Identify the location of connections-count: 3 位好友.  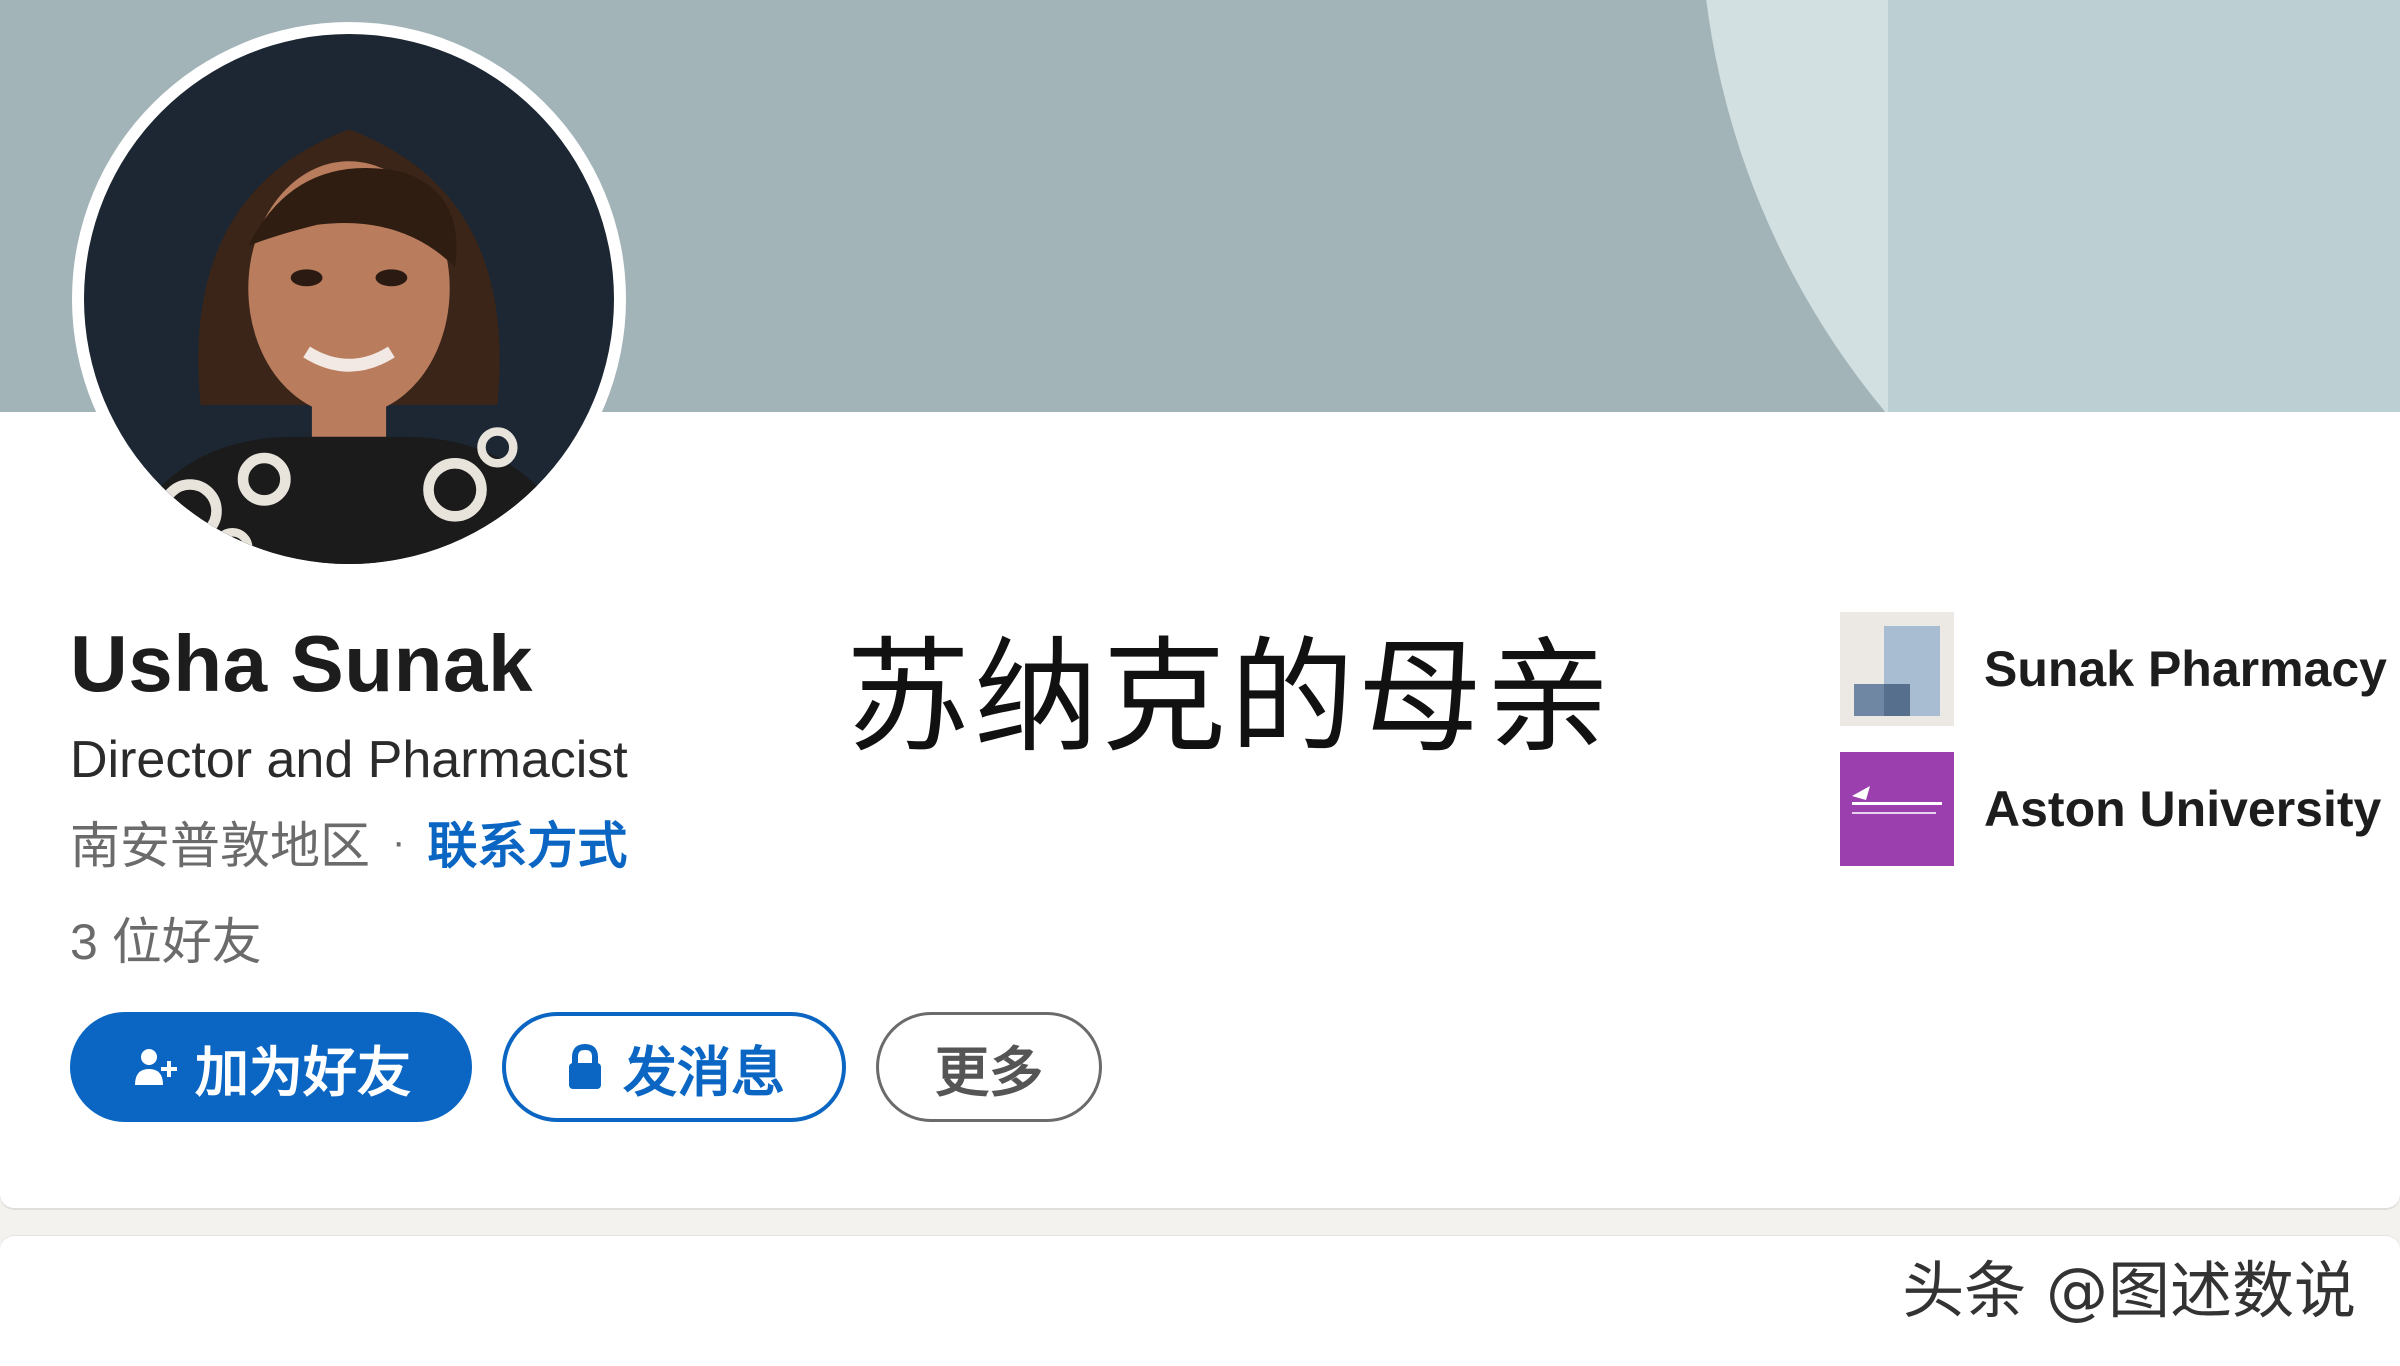
(166, 938).